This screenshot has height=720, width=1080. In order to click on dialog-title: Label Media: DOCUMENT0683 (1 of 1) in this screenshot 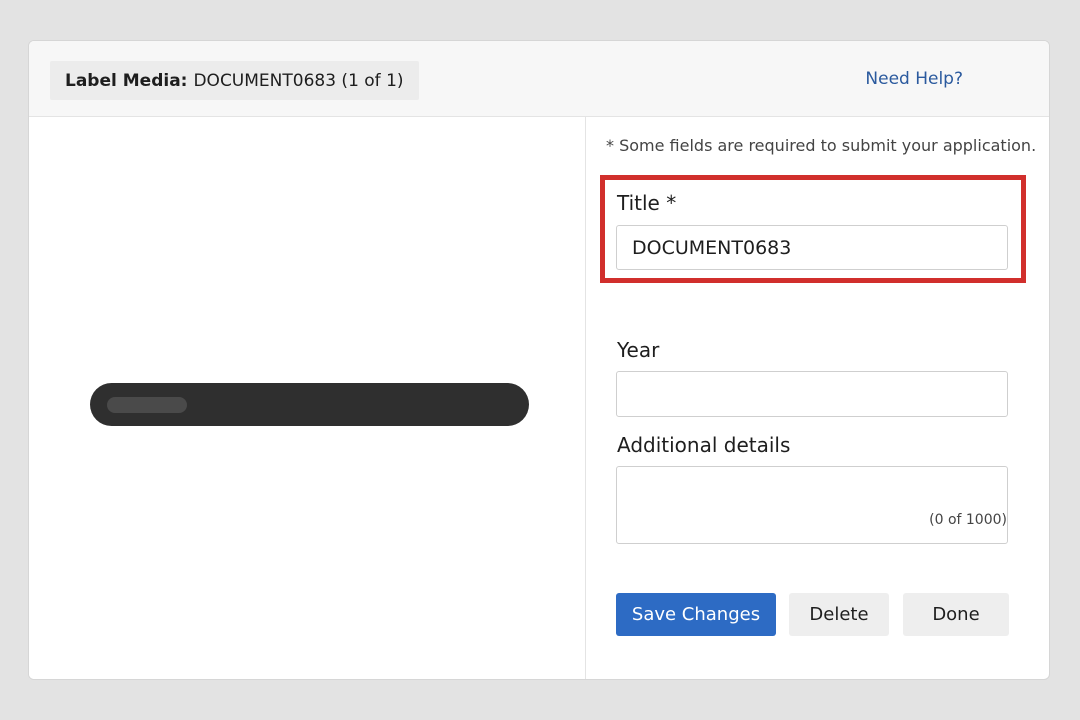, I will do `click(234, 80)`.